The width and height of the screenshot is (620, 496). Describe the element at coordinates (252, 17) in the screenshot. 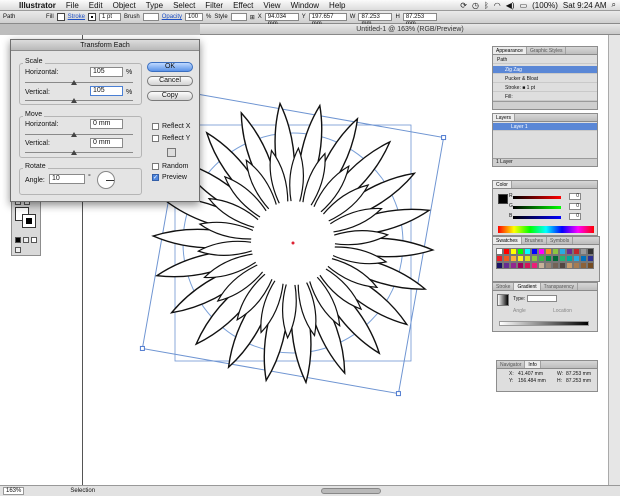

I see `transform-icon: ⊞` at that location.